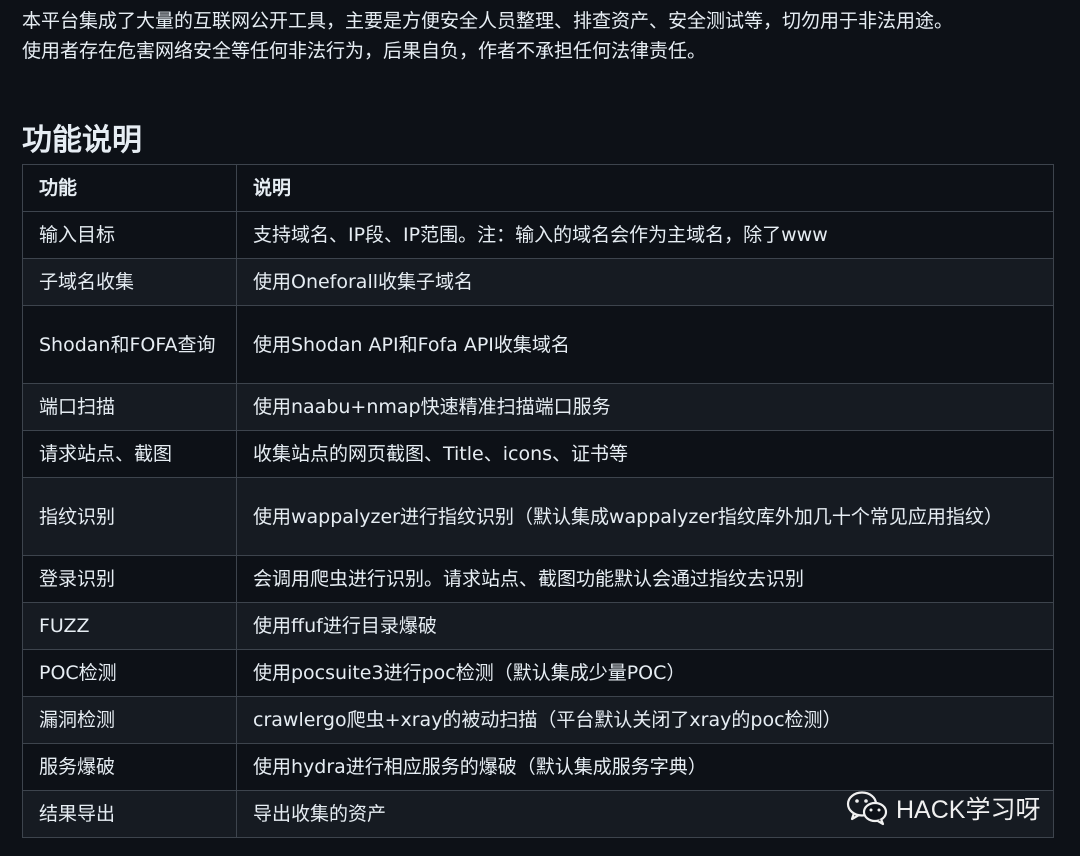  What do you see at coordinates (129, 407) in the screenshot?
I see `feature-name: 端口扫描` at bounding box center [129, 407].